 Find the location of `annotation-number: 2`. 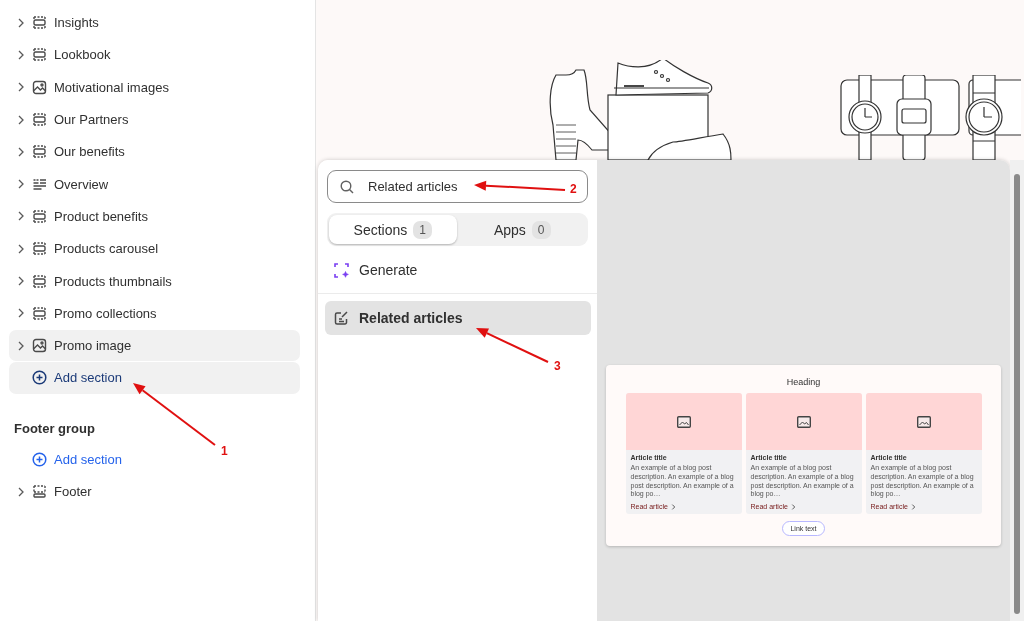

annotation-number: 2 is located at coordinates (573, 189).